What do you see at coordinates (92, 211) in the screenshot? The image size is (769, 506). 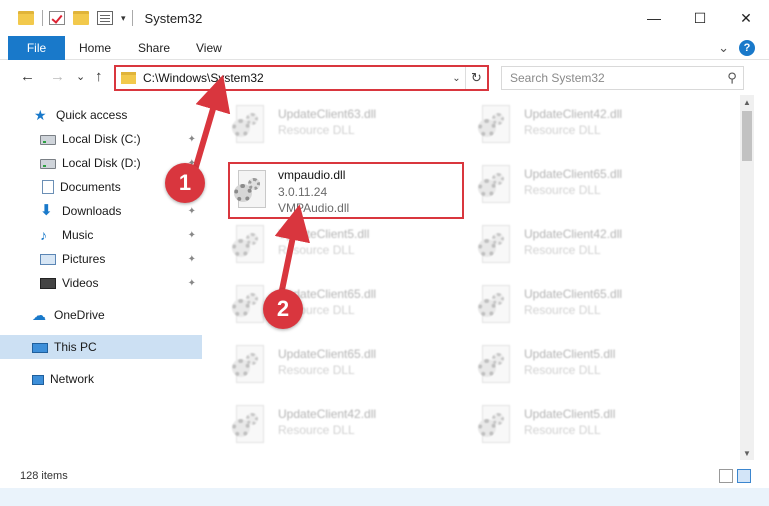 I see `sidebar-item-label: Downloads` at bounding box center [92, 211].